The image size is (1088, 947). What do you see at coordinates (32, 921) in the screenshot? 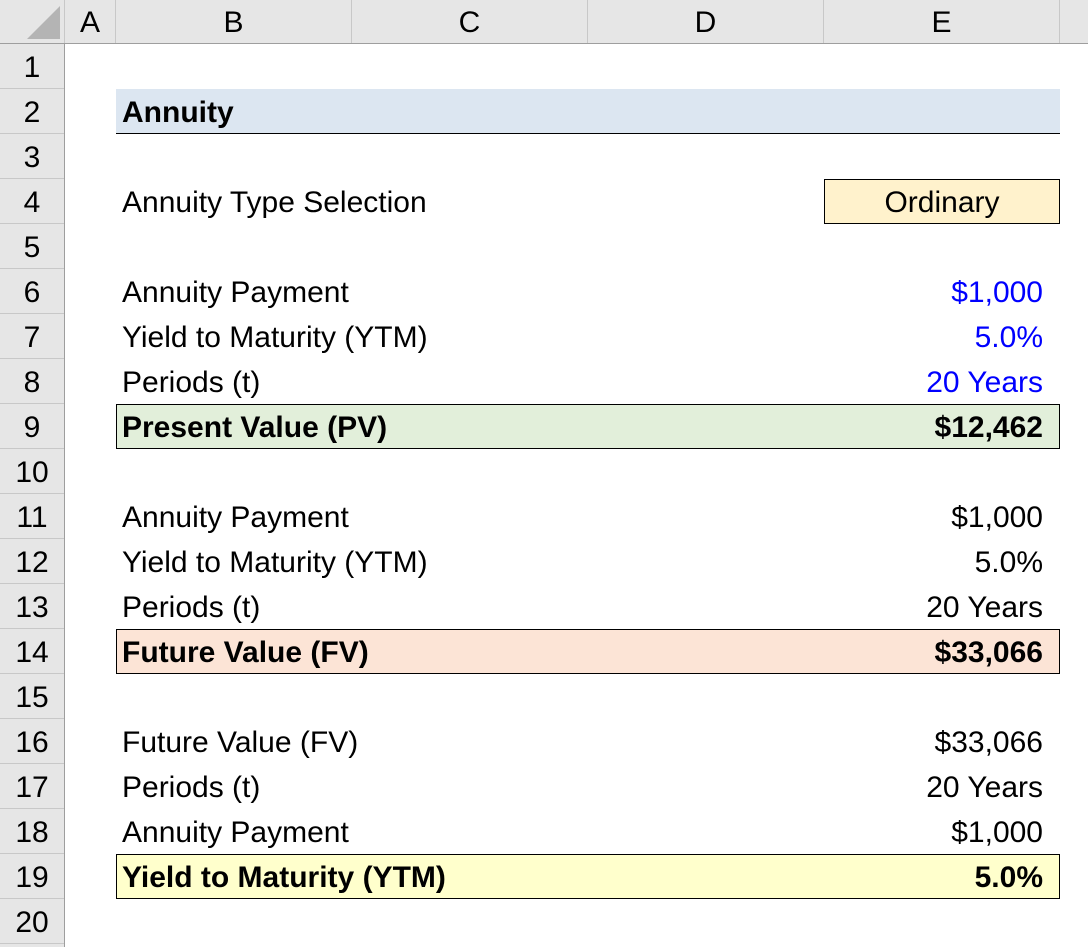
I see `row-header: 20` at bounding box center [32, 921].